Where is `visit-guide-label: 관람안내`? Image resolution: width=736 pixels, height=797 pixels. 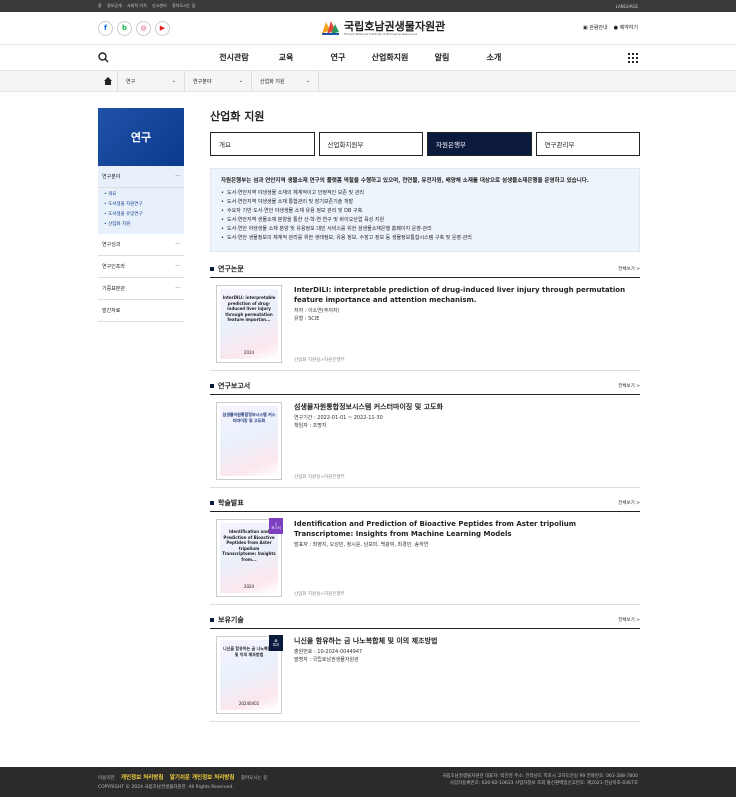
visit-guide-label: 관람안내 is located at coordinates (598, 28).